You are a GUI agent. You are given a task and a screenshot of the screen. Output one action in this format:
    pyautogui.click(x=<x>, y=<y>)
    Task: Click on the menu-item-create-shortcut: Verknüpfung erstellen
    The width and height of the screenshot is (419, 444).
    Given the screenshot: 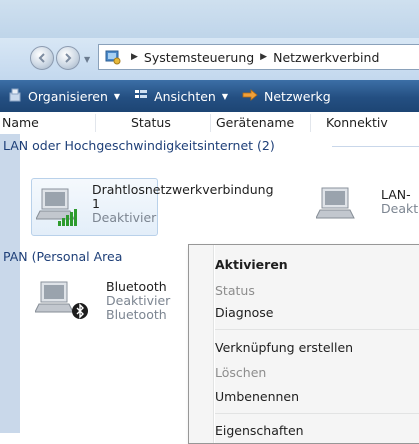 What is the action you would take?
    pyautogui.click(x=284, y=347)
    